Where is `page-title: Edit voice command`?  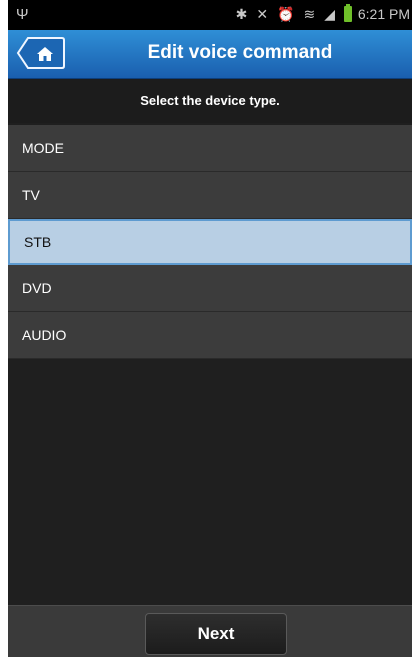 page-title: Edit voice command is located at coordinates (240, 52).